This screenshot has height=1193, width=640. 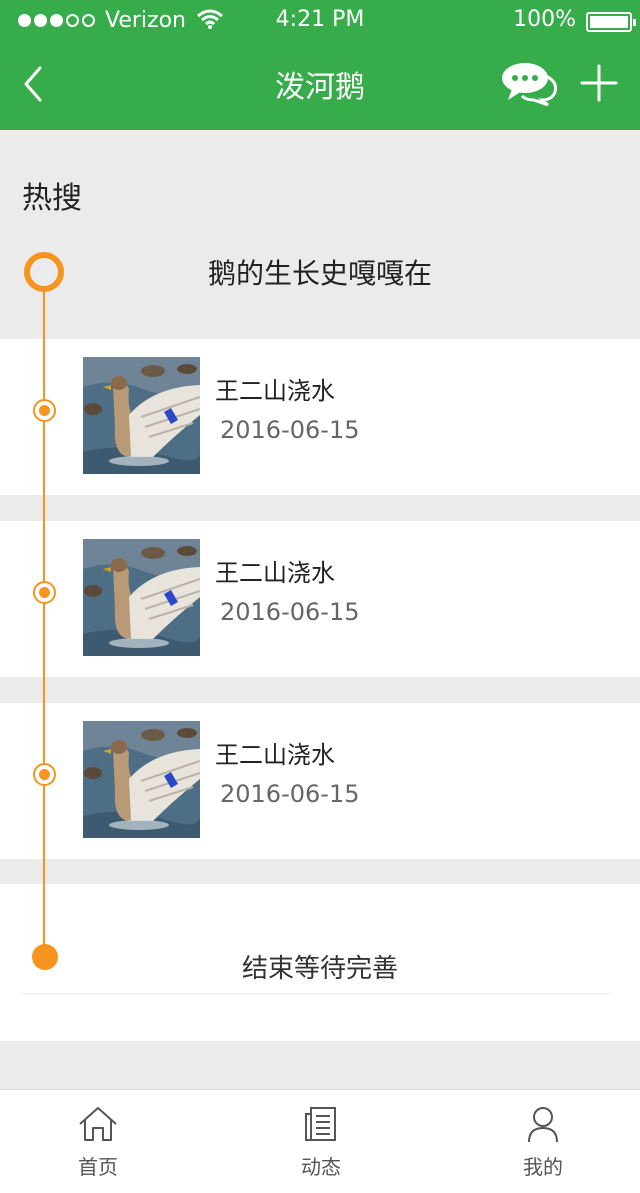 I want to click on tab-label: 动态, so click(x=321, y=1167).